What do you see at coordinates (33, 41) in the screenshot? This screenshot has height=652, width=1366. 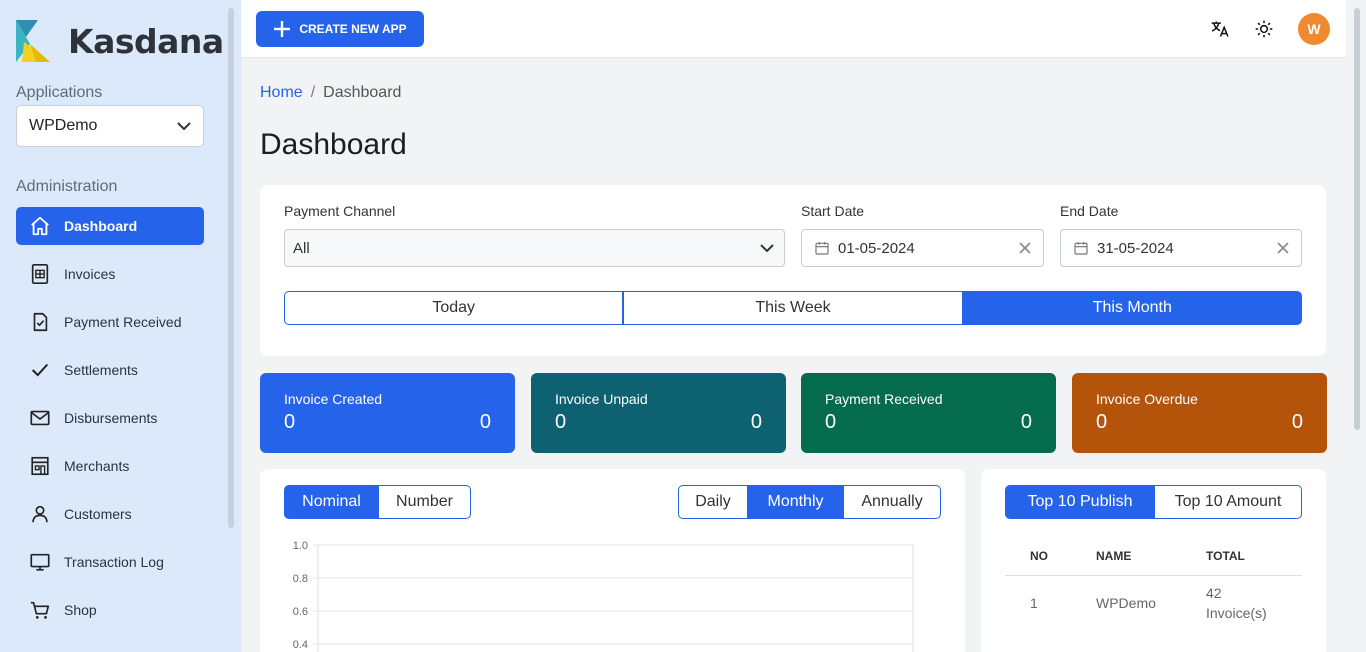 I see `kasdana-logo-icon` at bounding box center [33, 41].